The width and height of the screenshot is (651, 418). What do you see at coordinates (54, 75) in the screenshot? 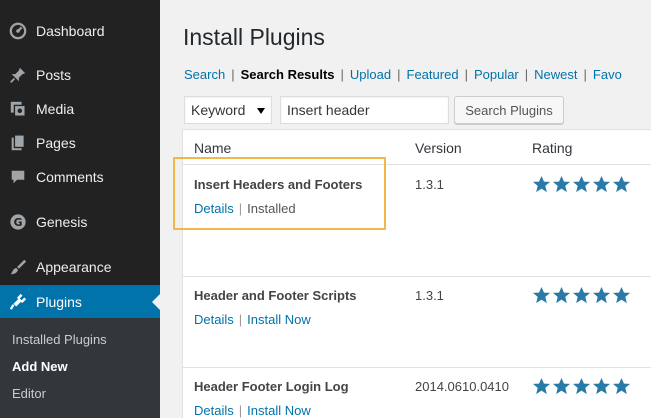
I see `sidebar-item-label: Posts` at bounding box center [54, 75].